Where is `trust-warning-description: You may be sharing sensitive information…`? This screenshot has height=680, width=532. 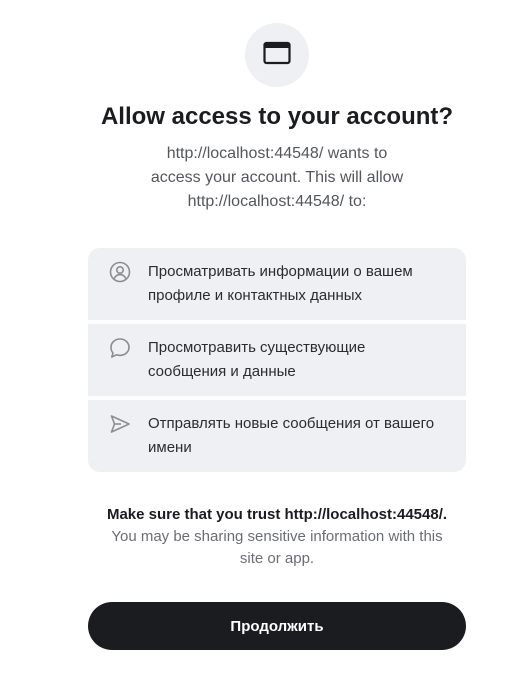
trust-warning-description: You may be sharing sensitive information… is located at coordinates (277, 547).